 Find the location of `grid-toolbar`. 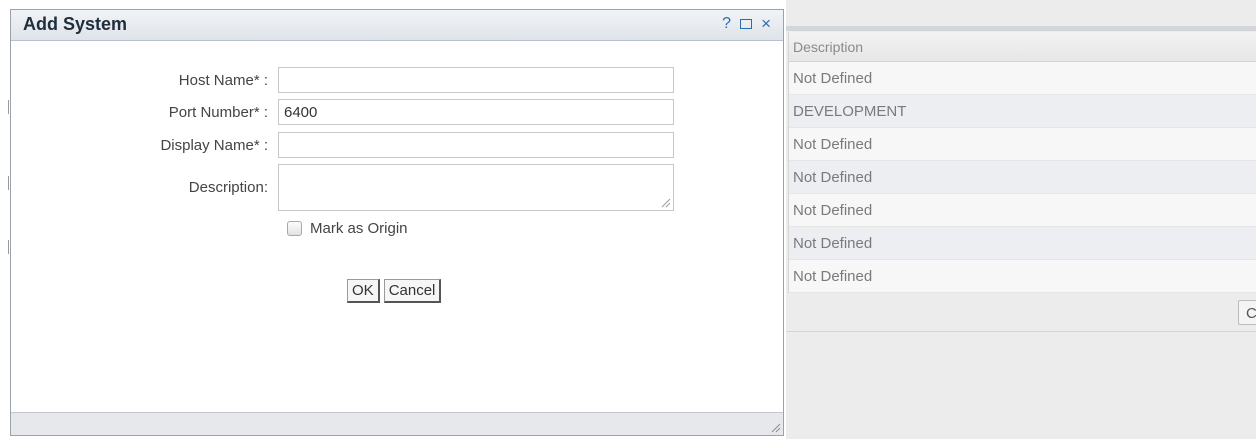

grid-toolbar is located at coordinates (1021, 28).